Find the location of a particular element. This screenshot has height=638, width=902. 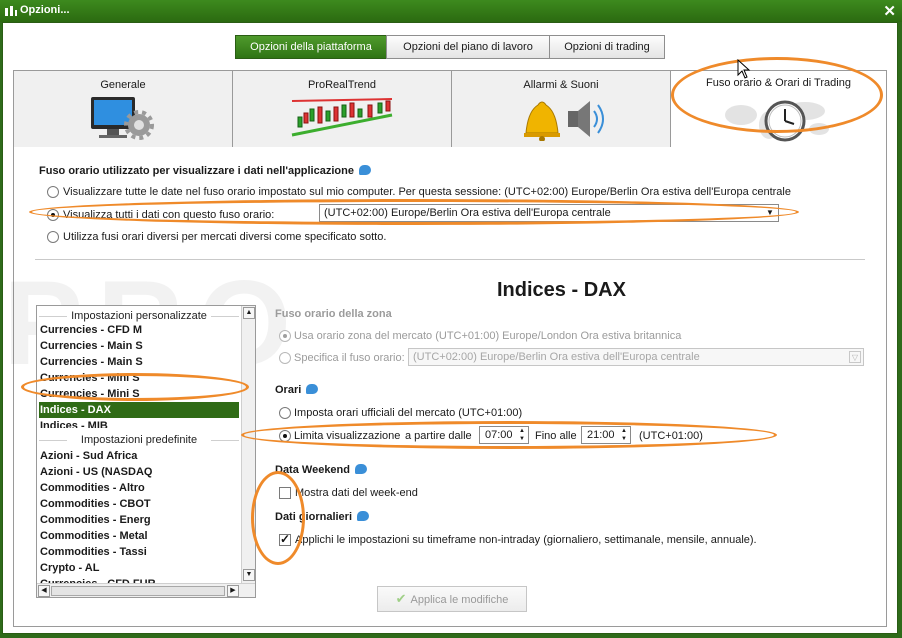

workspace-options-button: Opzioni del piano di lavoro is located at coordinates (468, 47).